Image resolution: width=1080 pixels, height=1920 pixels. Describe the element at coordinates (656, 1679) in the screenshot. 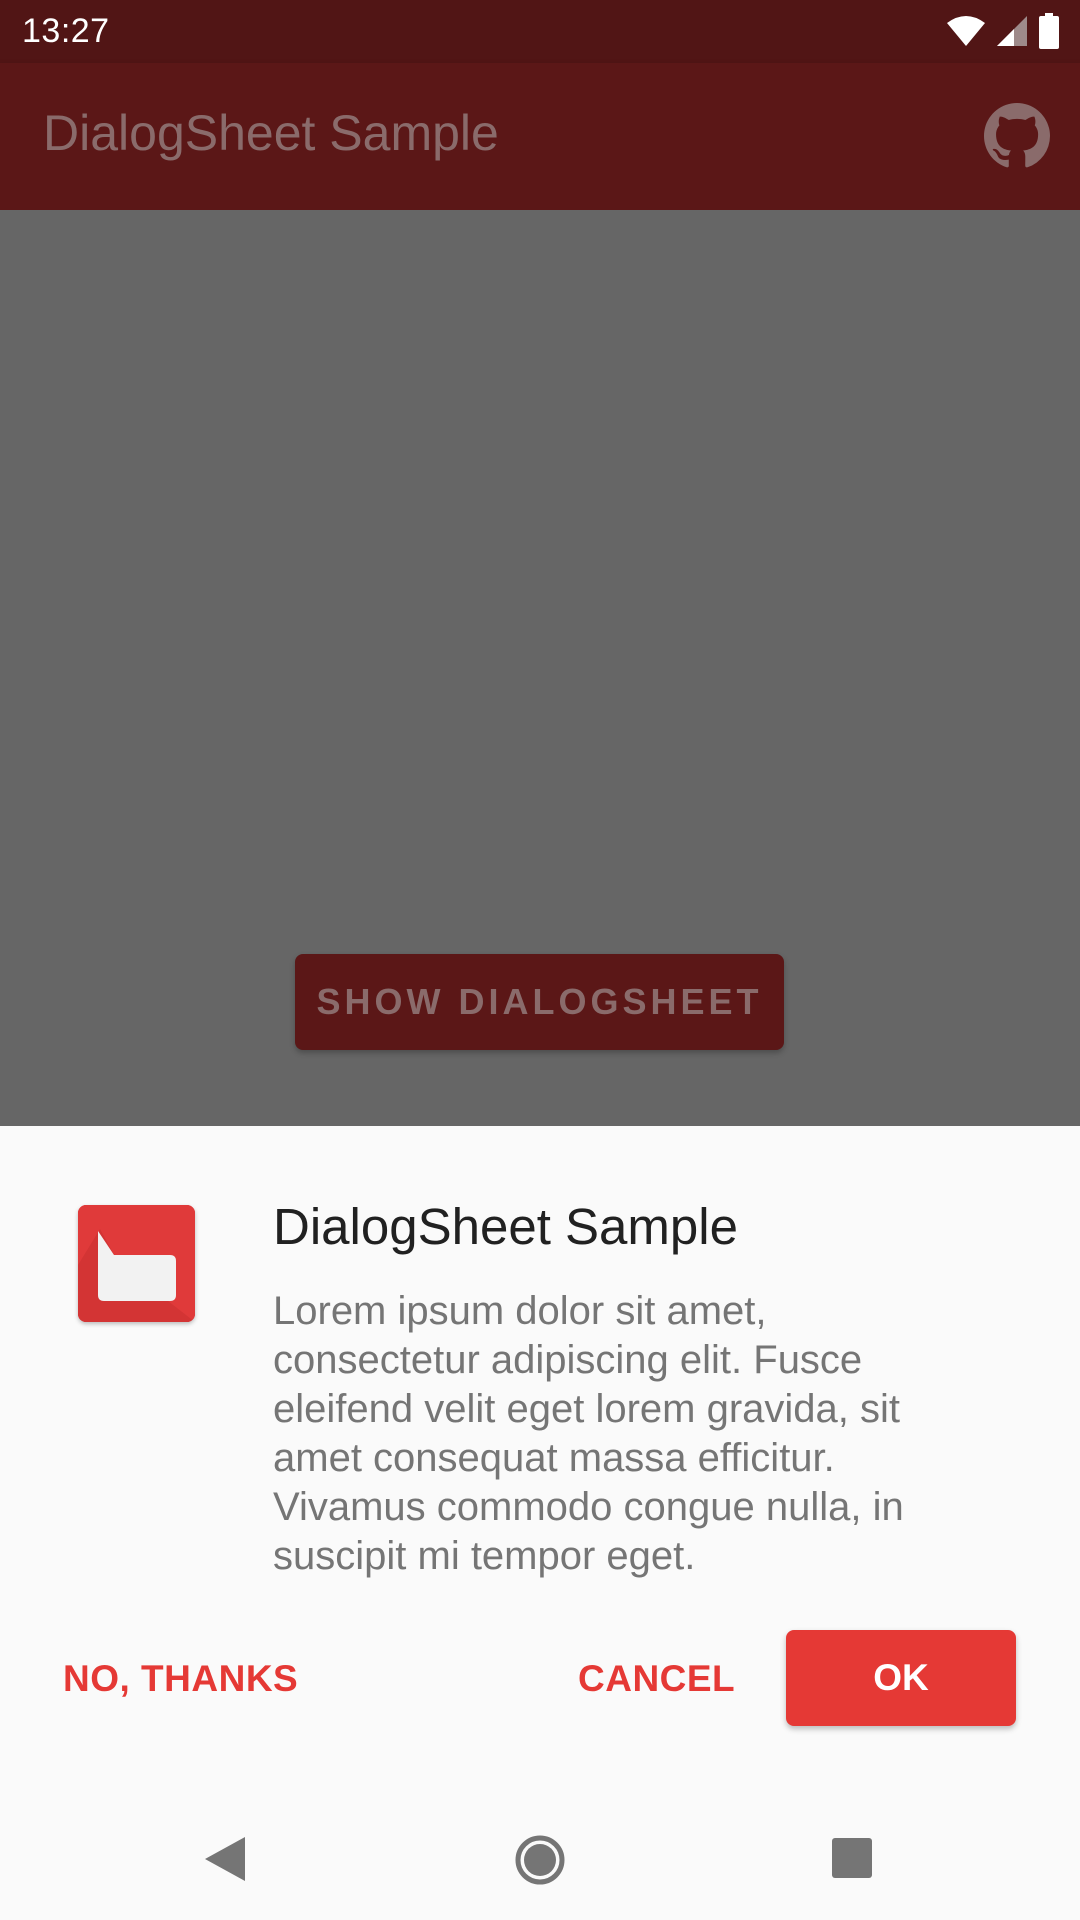

I see `cancel-button: CANCEL` at that location.